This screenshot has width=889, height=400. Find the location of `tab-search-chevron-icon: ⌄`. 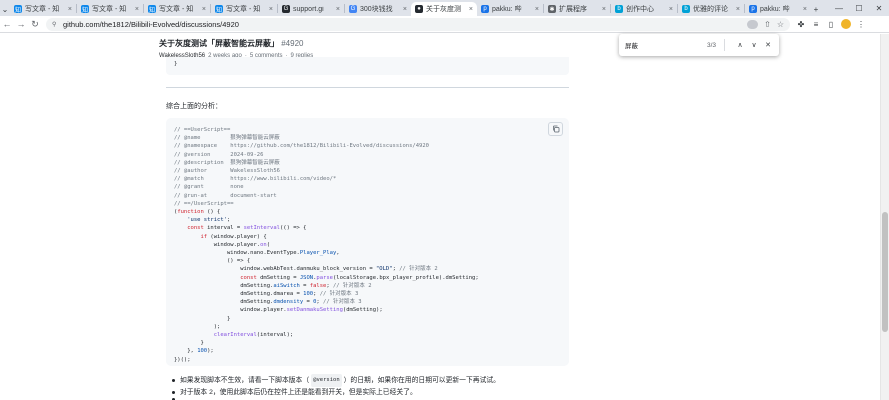

tab-search-chevron-icon: ⌄ is located at coordinates (5, 9).